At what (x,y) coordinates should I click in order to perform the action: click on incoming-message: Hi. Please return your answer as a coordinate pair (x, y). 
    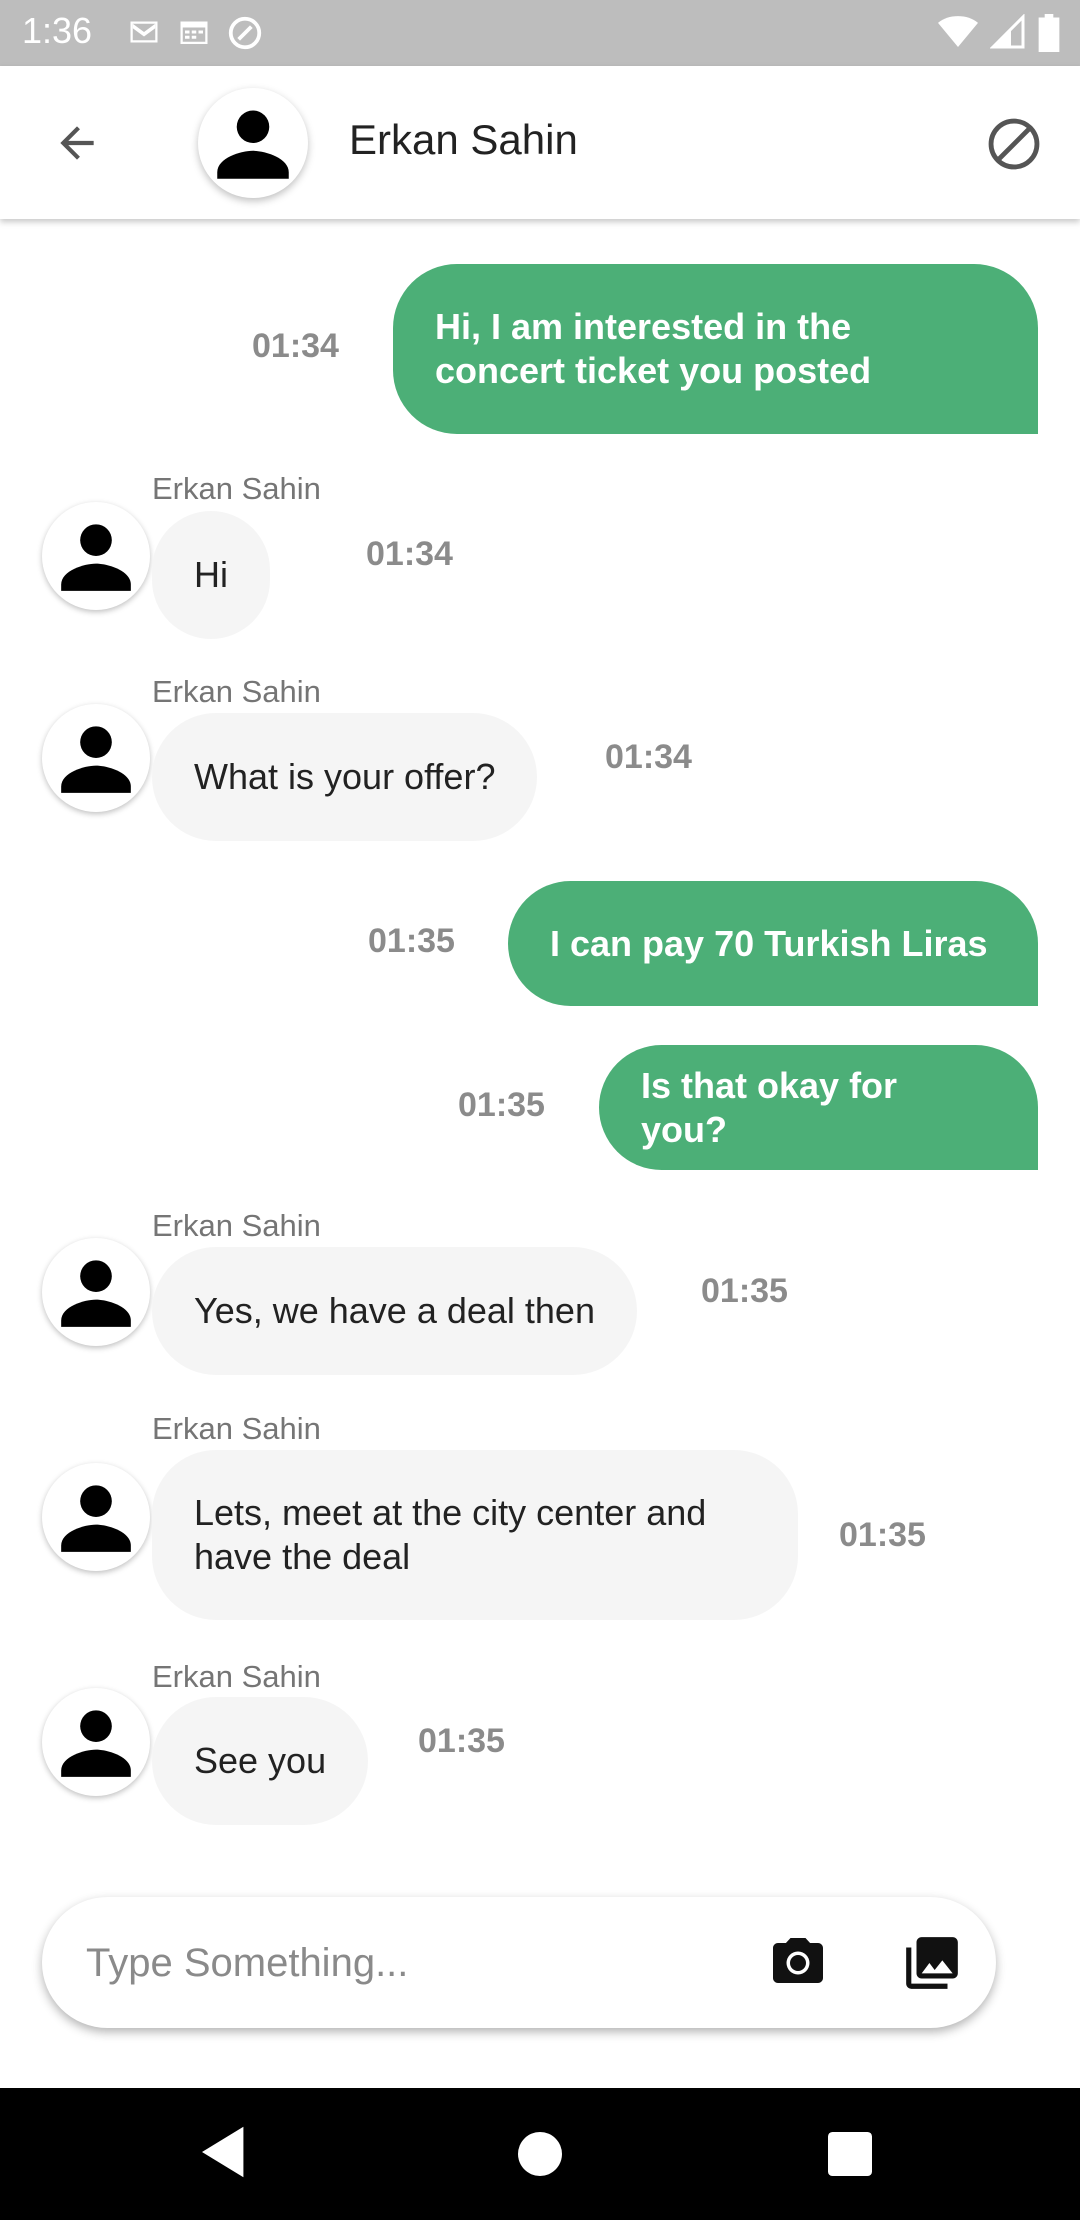
    Looking at the image, I should click on (211, 575).